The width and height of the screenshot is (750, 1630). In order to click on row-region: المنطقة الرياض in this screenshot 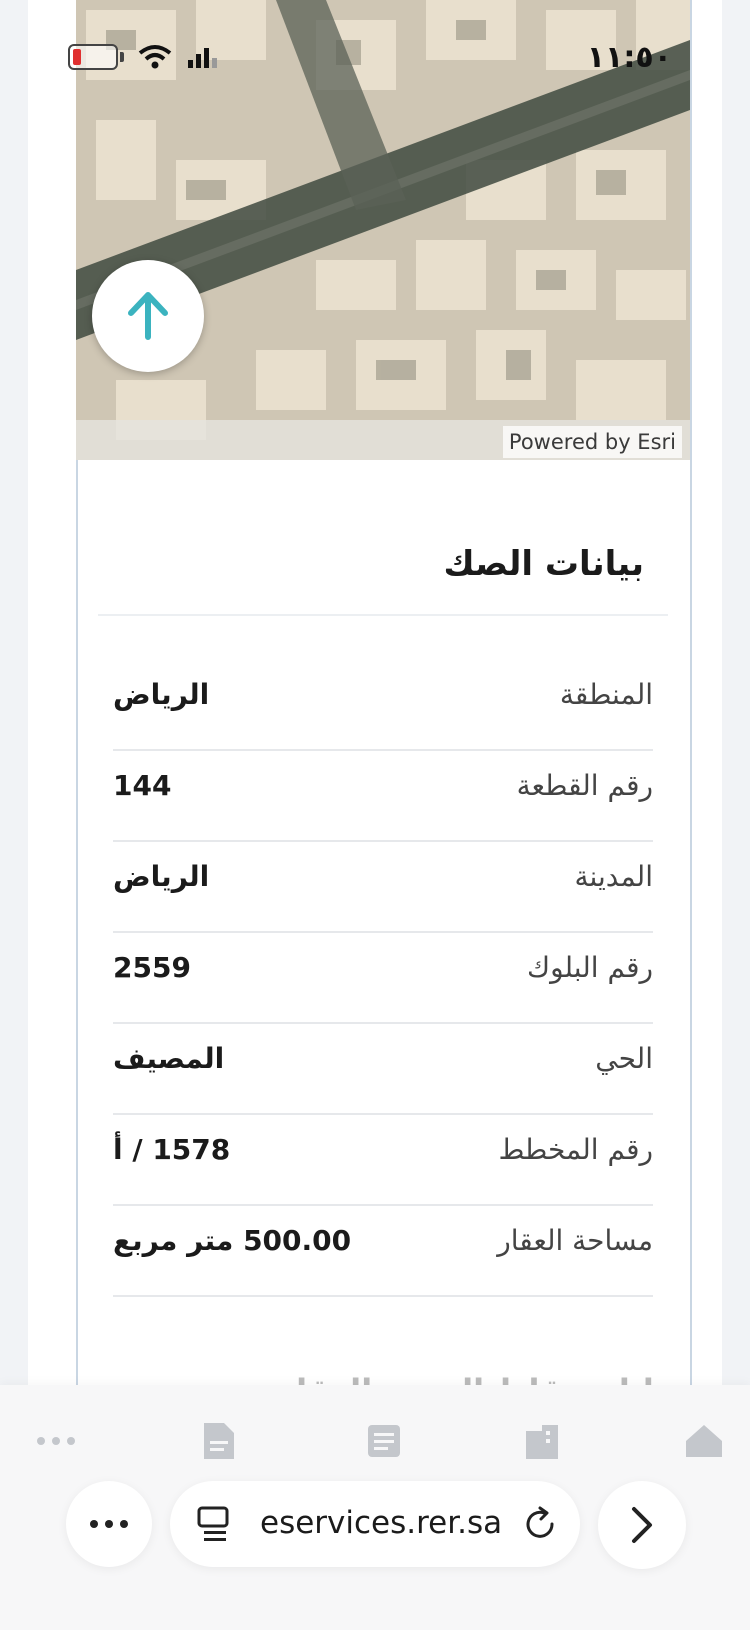, I will do `click(383, 705)`.